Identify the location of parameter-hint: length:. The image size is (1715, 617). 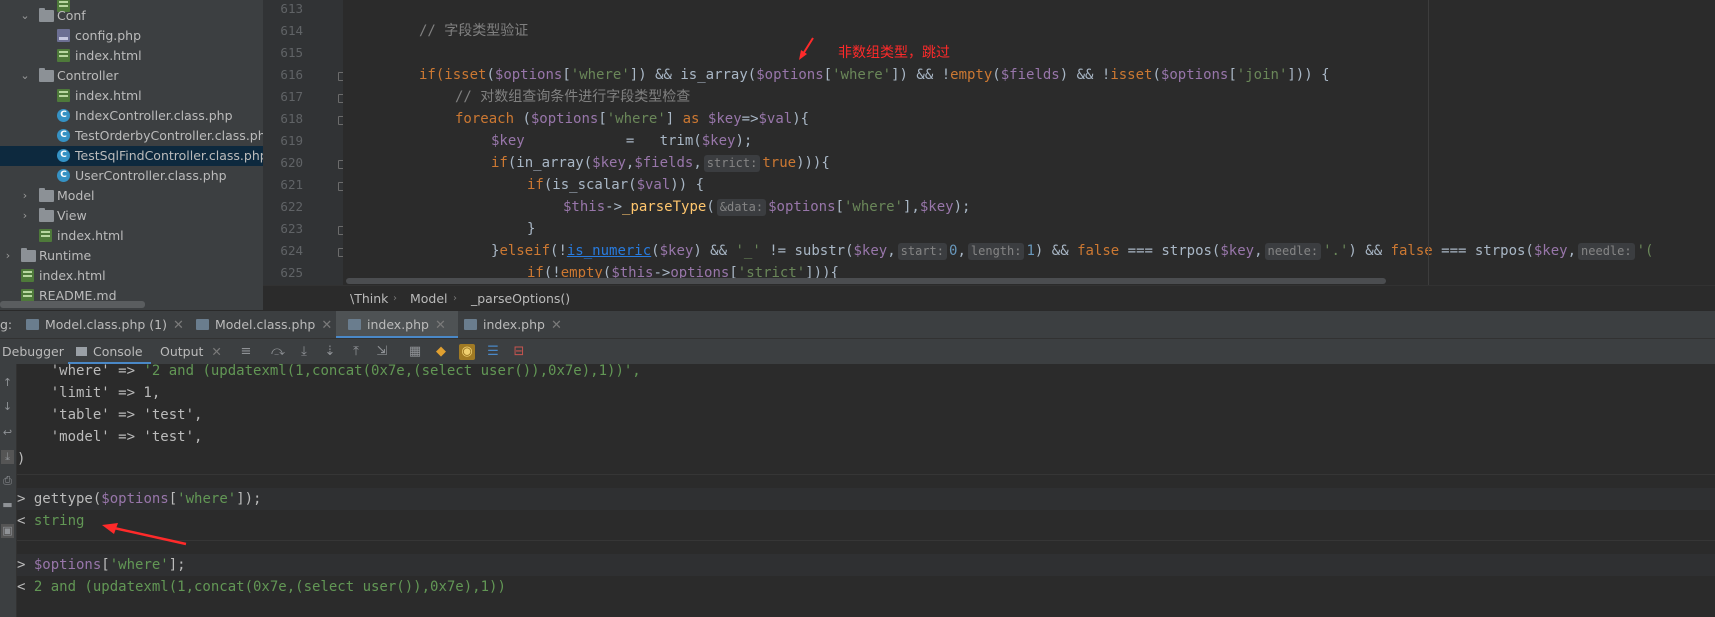
(996, 251).